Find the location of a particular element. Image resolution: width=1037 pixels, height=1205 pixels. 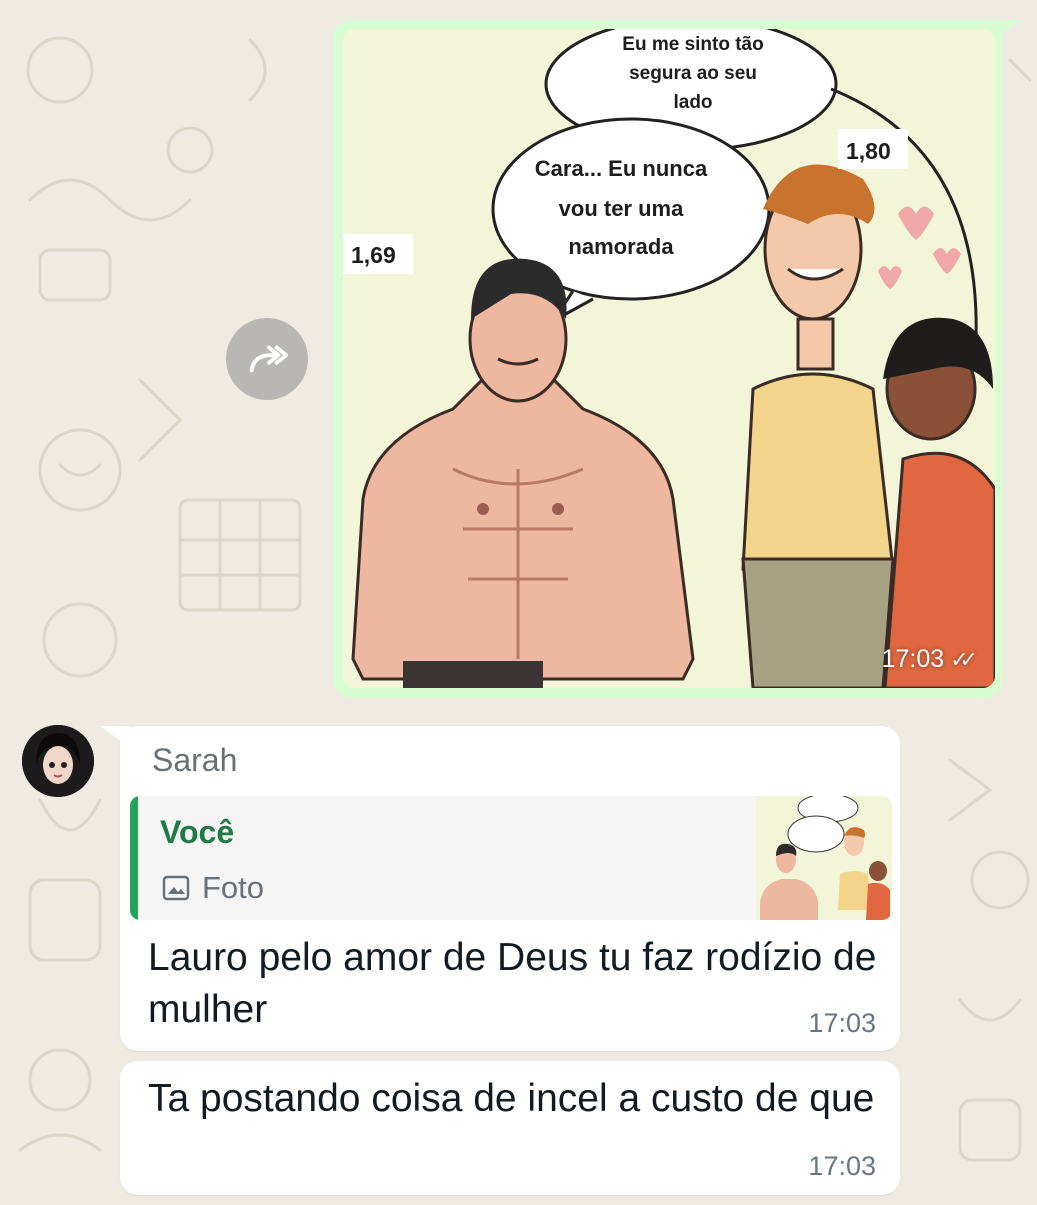

comic-right-height-label: 1,80 is located at coordinates (868, 151).